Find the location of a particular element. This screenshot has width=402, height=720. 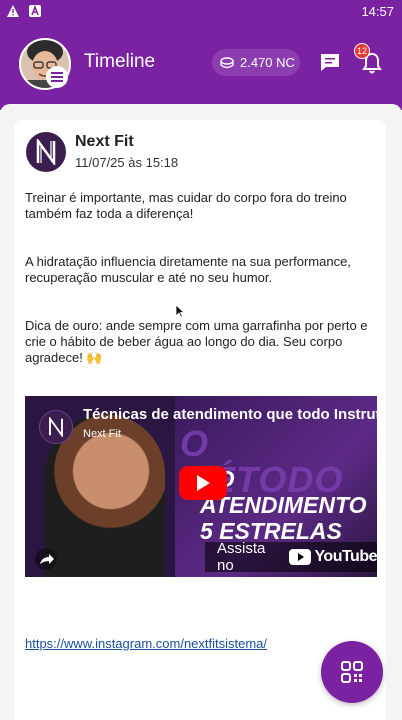

youtube-wordmark: YouTube is located at coordinates (345, 556).